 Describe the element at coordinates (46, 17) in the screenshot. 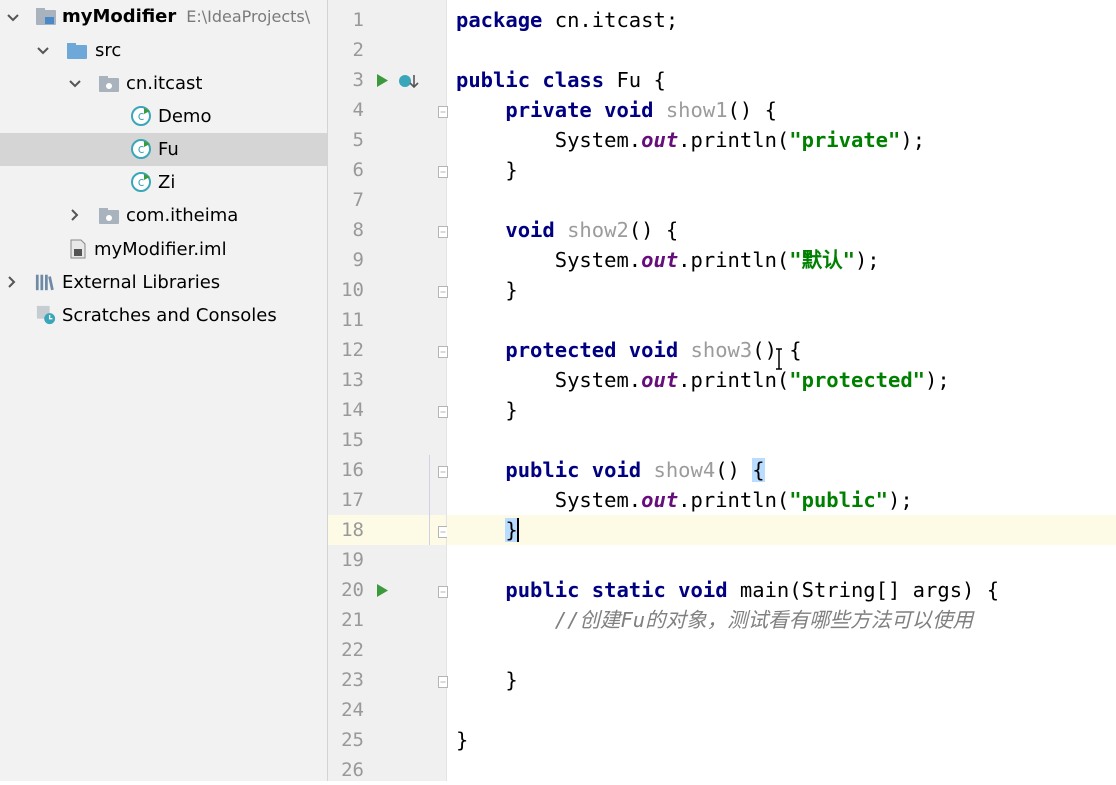

I see `project-folder-icon` at that location.